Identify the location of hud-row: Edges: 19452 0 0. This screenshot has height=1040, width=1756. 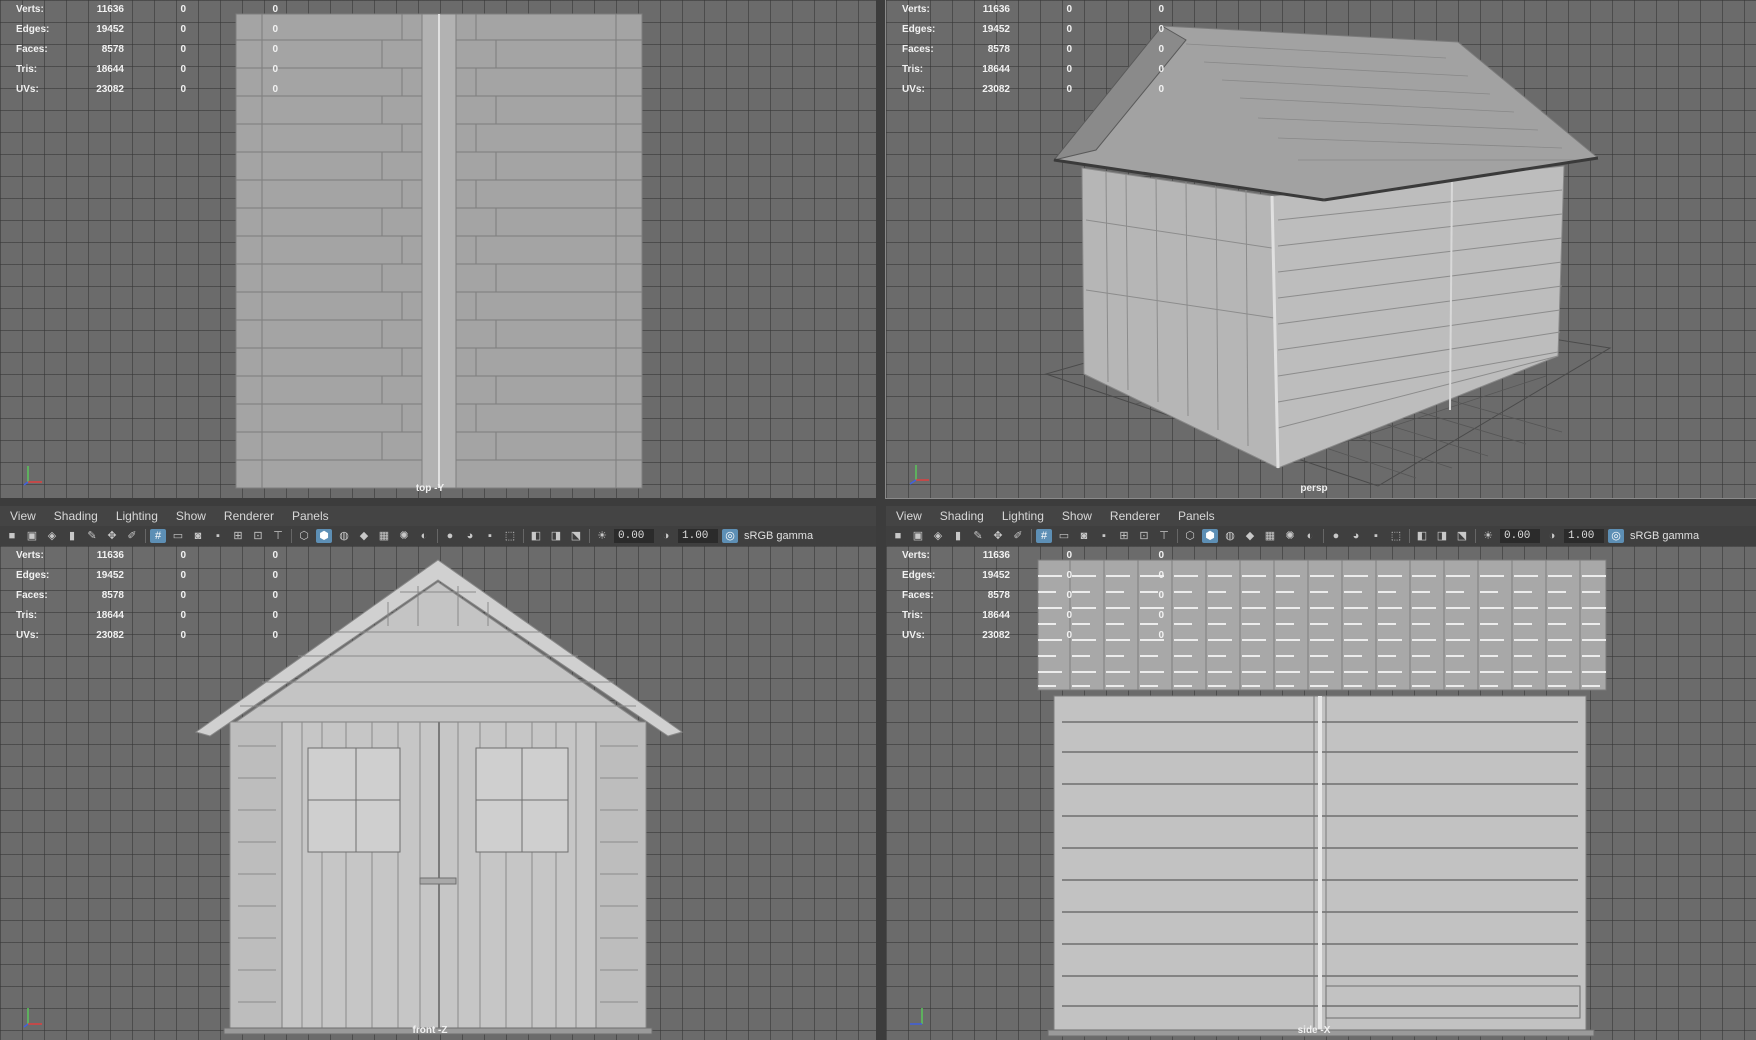
(1033, 575).